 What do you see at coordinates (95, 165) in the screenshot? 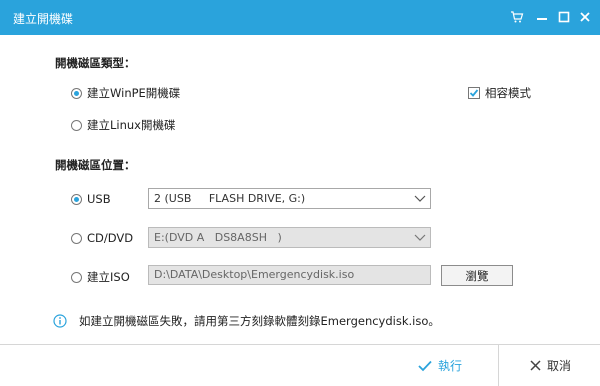
I see `boot-location-label: 開機磁區位置：` at bounding box center [95, 165].